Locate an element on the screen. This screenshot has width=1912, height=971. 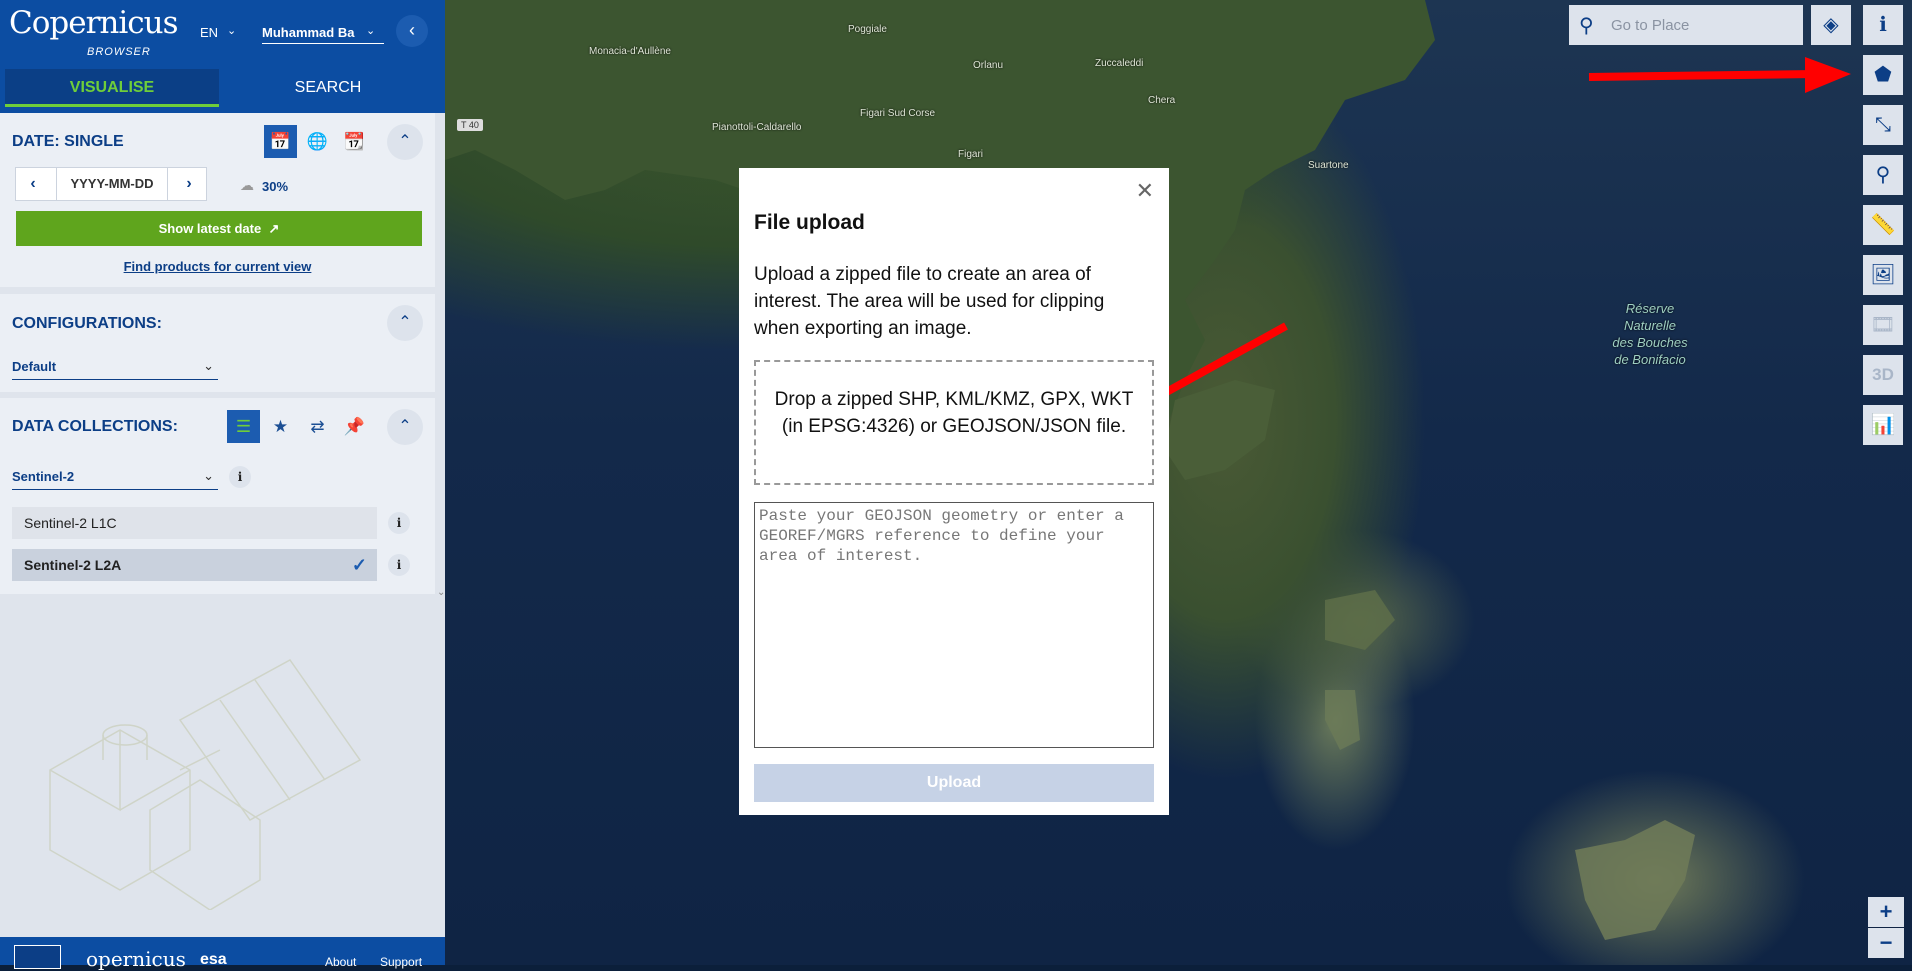
collapse-date-panel-button: ⌃ is located at coordinates (405, 142).